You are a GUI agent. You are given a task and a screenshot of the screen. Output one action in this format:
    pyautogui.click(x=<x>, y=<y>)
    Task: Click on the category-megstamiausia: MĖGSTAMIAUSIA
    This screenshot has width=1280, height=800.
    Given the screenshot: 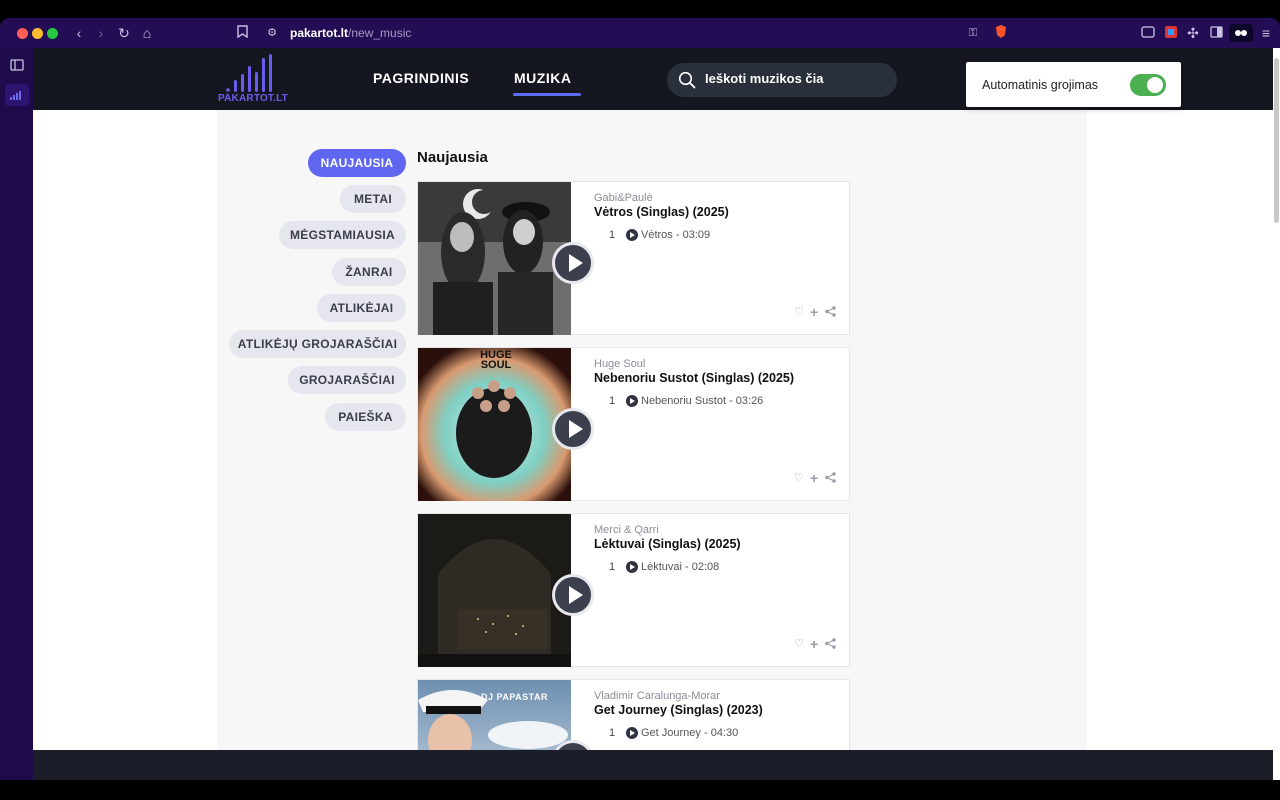 What is the action you would take?
    pyautogui.click(x=342, y=235)
    